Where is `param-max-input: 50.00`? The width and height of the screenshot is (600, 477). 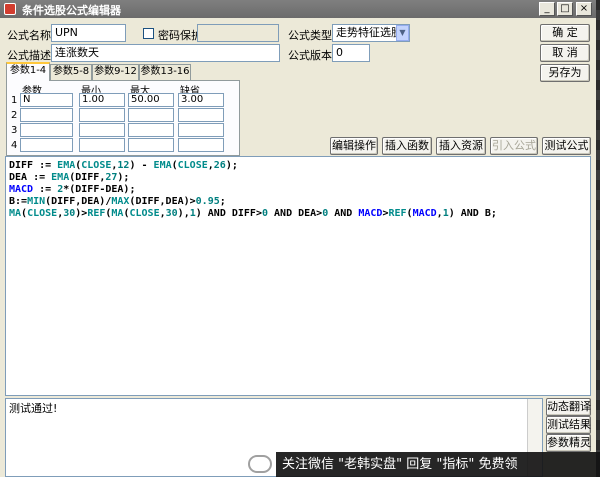
param-max-input: 50.00 is located at coordinates (151, 100).